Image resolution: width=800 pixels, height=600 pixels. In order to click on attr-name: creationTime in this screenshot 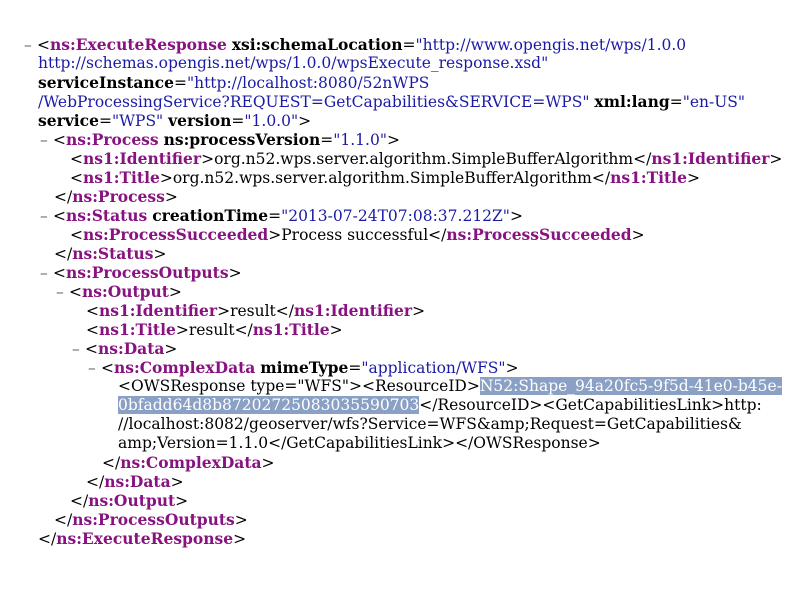, I will do `click(210, 215)`.